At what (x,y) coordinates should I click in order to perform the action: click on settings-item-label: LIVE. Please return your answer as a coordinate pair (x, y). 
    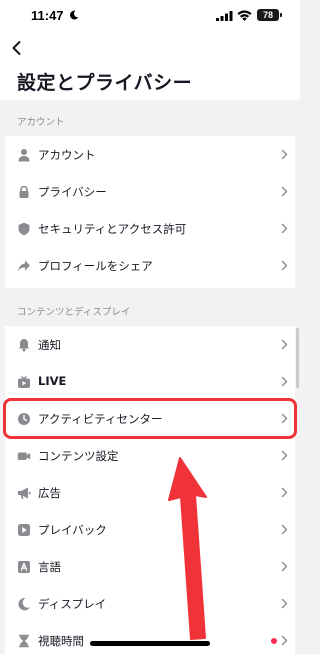
    Looking at the image, I should click on (52, 381).